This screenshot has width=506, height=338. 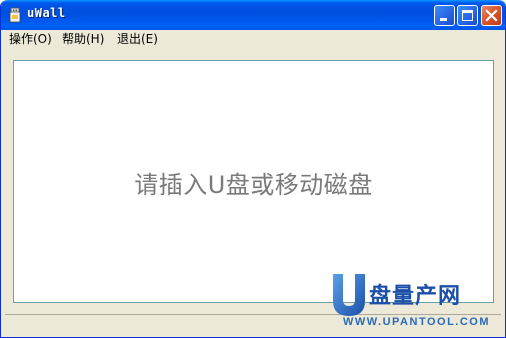 I want to click on insert-device-prompt: 请插入U盘或移动磁盘, so click(x=253, y=185).